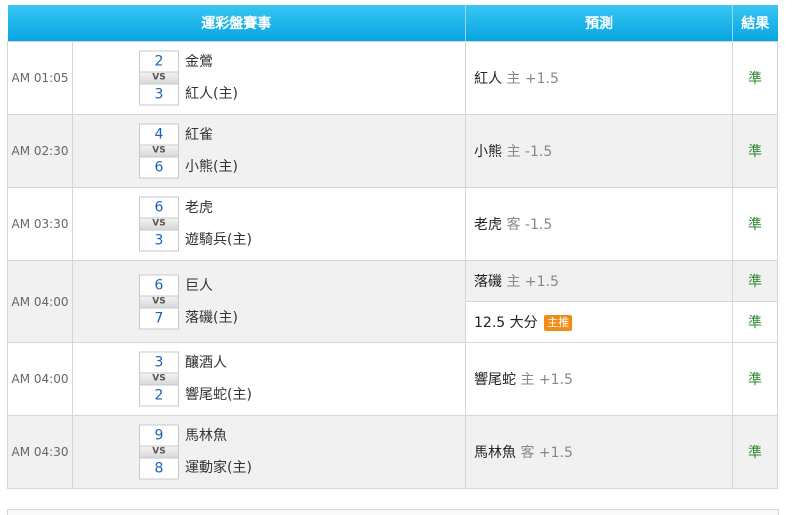  What do you see at coordinates (159, 435) in the screenshot?
I see `away-score: 9` at bounding box center [159, 435].